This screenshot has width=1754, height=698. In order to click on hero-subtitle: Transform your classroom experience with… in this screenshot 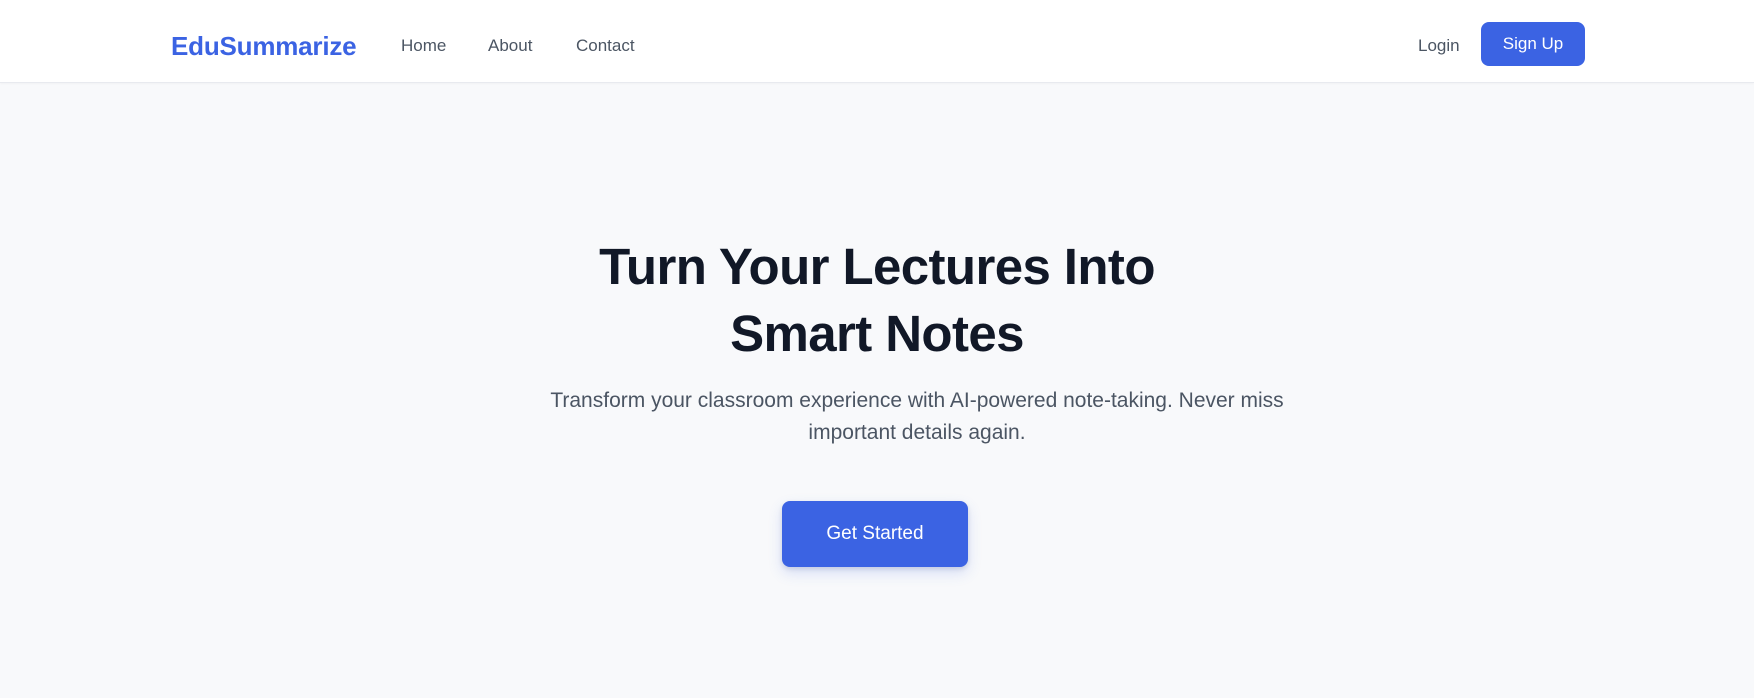, I will do `click(917, 417)`.